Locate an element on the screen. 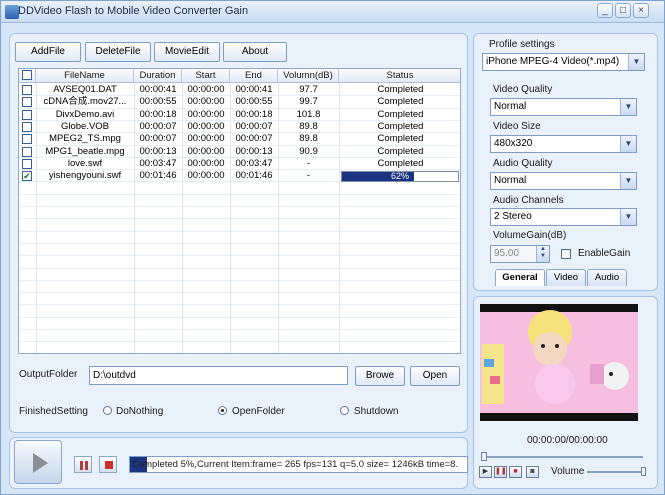 This screenshot has height=495, width=665. cell-volume: 101.8 is located at coordinates (308, 114).